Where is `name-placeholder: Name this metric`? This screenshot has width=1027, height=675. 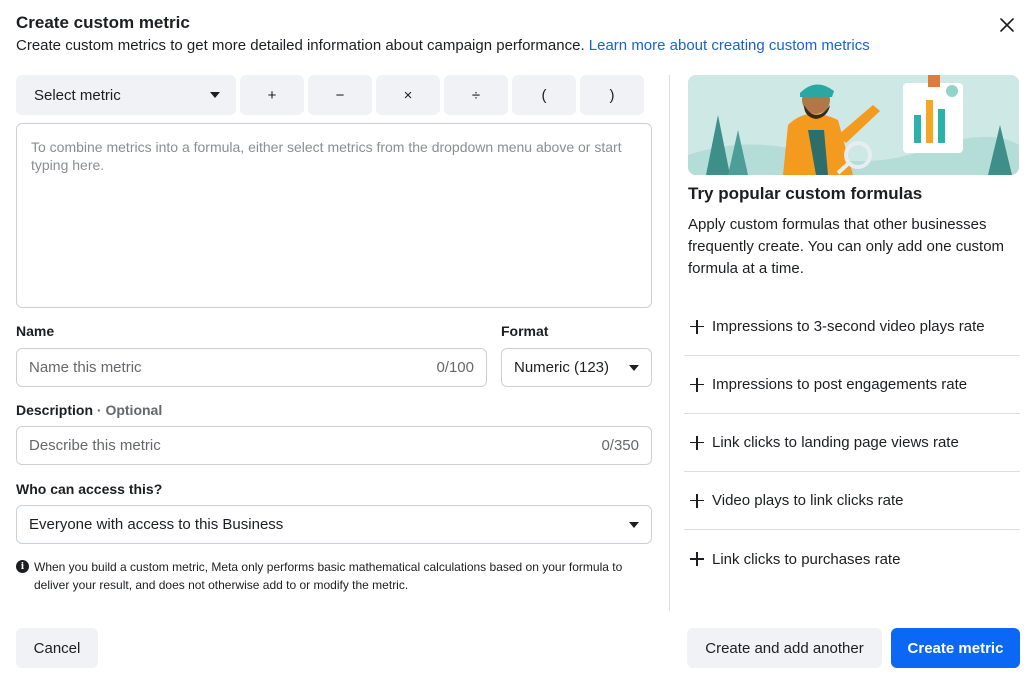
name-placeholder: Name this metric is located at coordinates (85, 367).